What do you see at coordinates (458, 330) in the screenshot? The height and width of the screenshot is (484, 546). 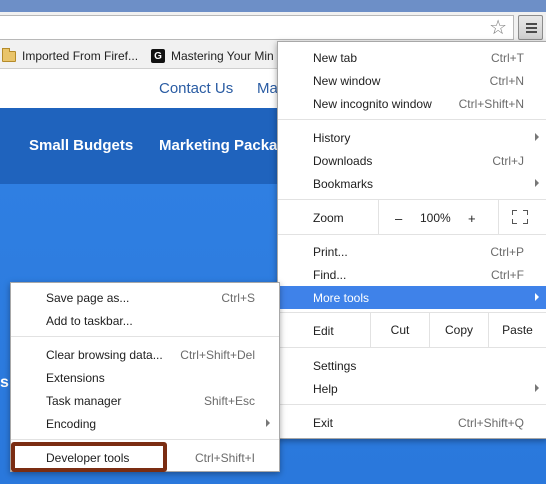 I see `copy-button: Copy` at bounding box center [458, 330].